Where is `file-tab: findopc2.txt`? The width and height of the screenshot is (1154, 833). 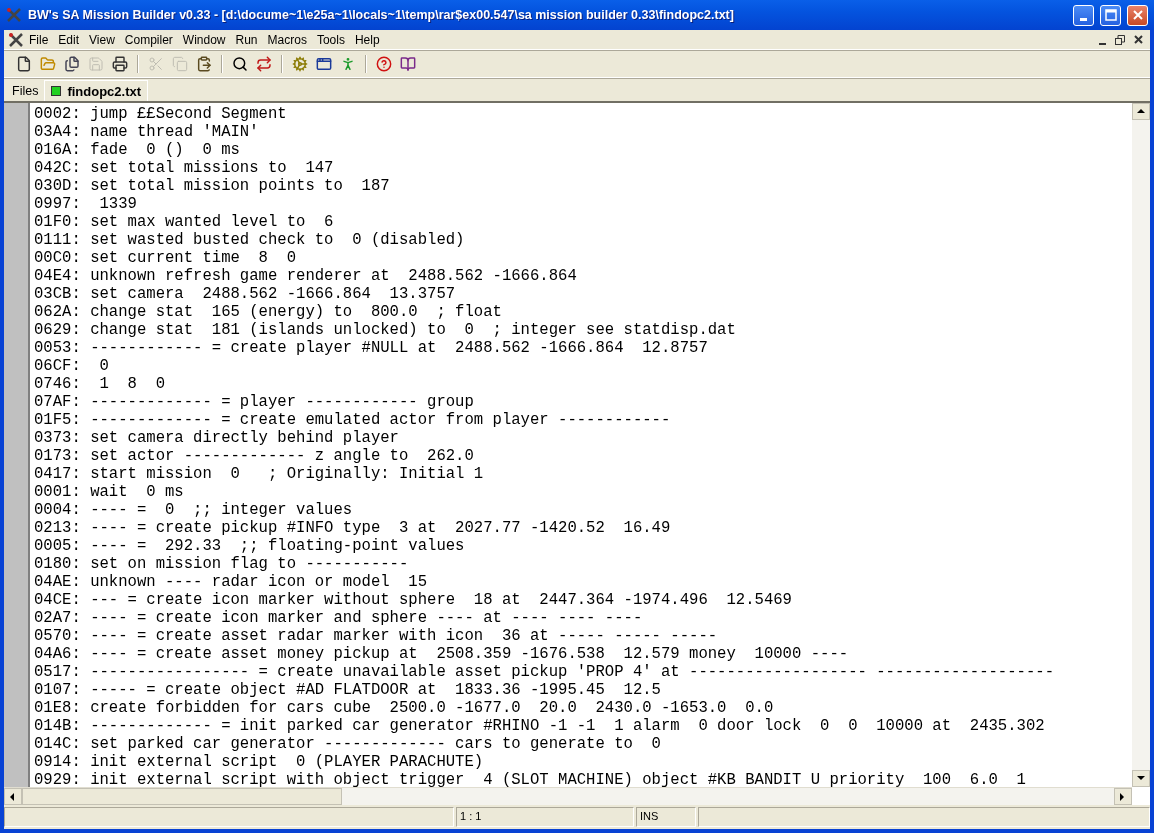
file-tab: findopc2.txt is located at coordinates (96, 90).